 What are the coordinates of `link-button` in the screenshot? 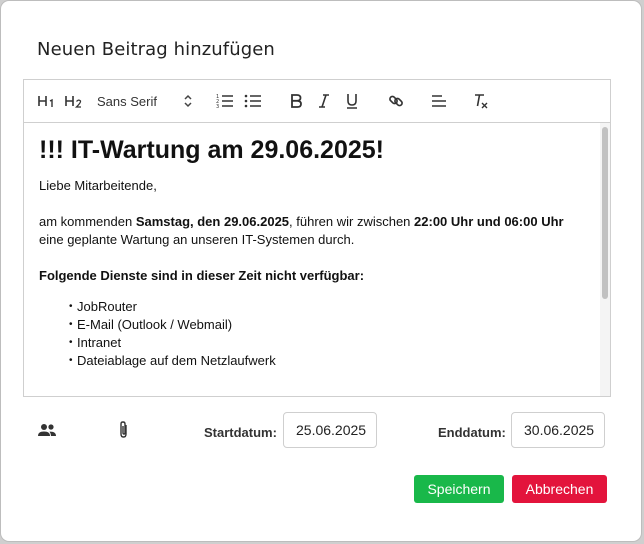 It's located at (396, 101).